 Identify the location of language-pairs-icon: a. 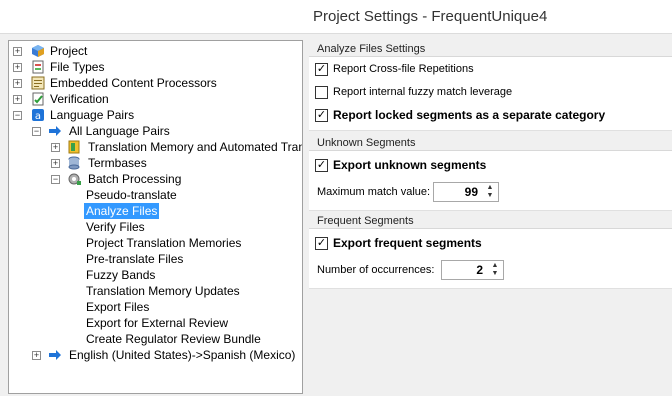
(38, 115).